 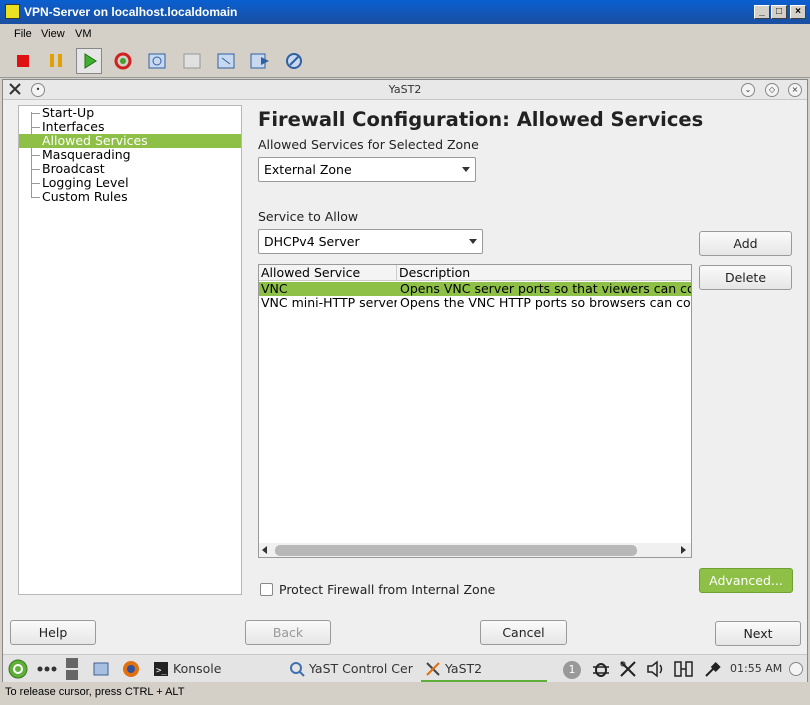 What do you see at coordinates (463, 668) in the screenshot?
I see `task-yast2: YaST2` at bounding box center [463, 668].